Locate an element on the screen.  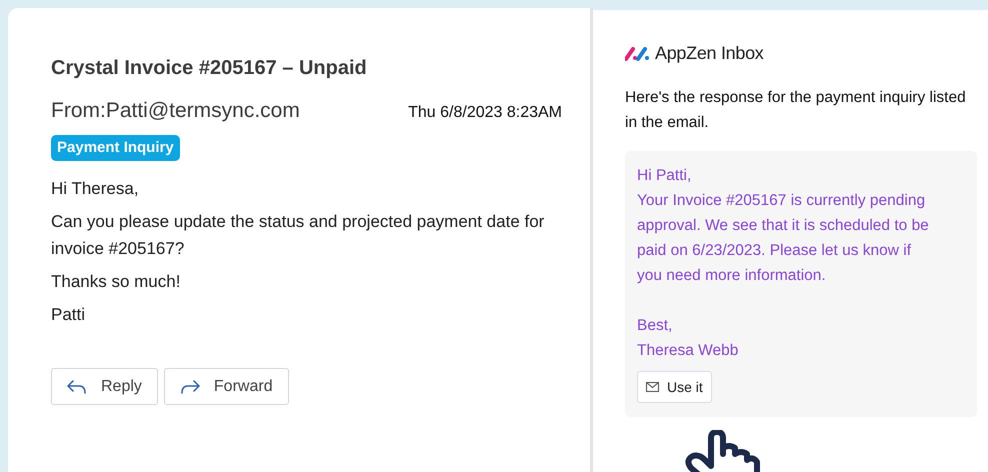
mail-icon is located at coordinates (652, 387).